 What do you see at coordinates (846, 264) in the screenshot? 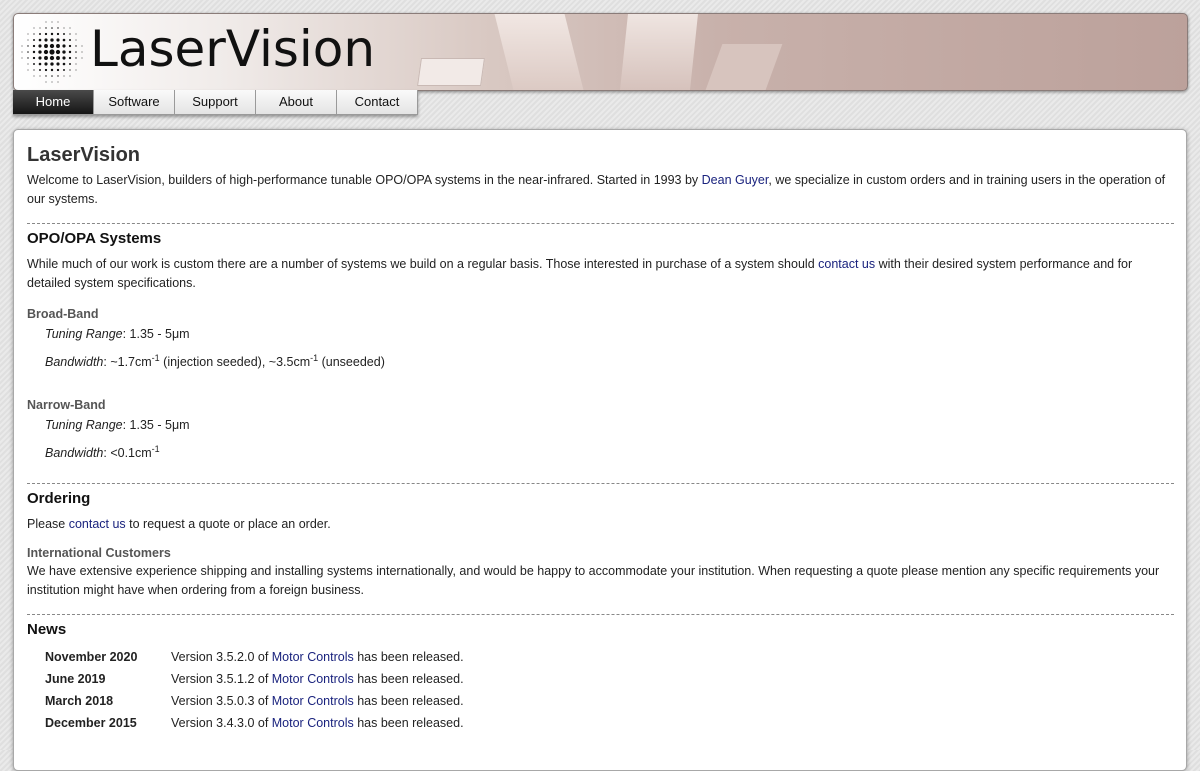
I see `systems-contact-link: contact us` at bounding box center [846, 264].